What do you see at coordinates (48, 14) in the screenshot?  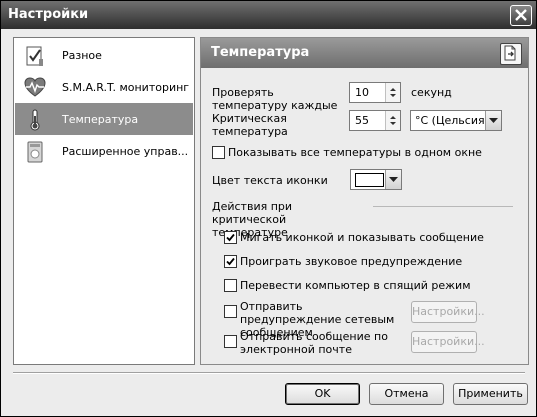 I see `window-title: Настройки` at bounding box center [48, 14].